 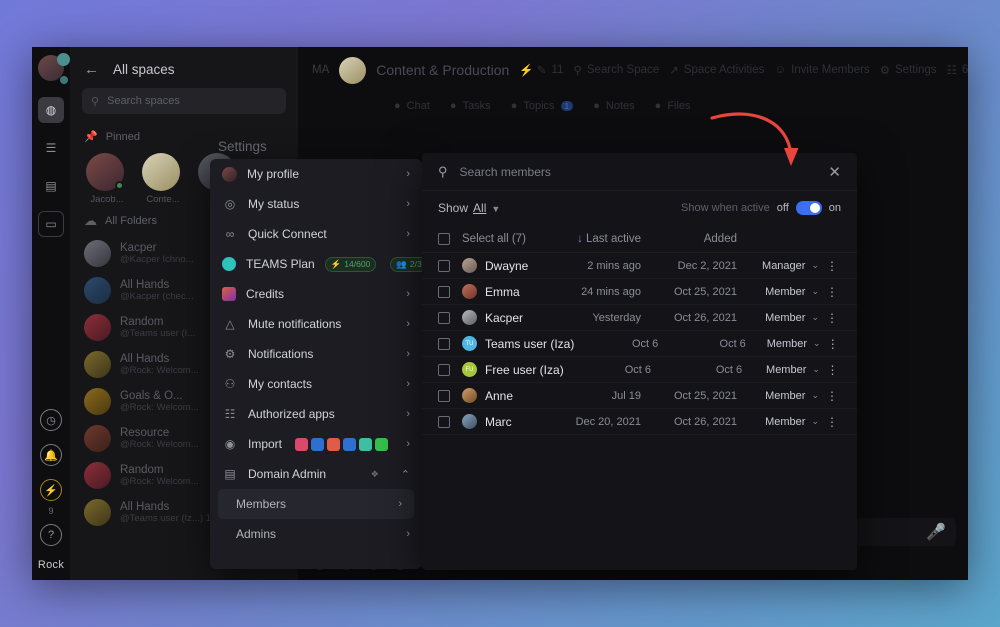 I want to click on show-when-active-toggle, so click(x=808, y=208).